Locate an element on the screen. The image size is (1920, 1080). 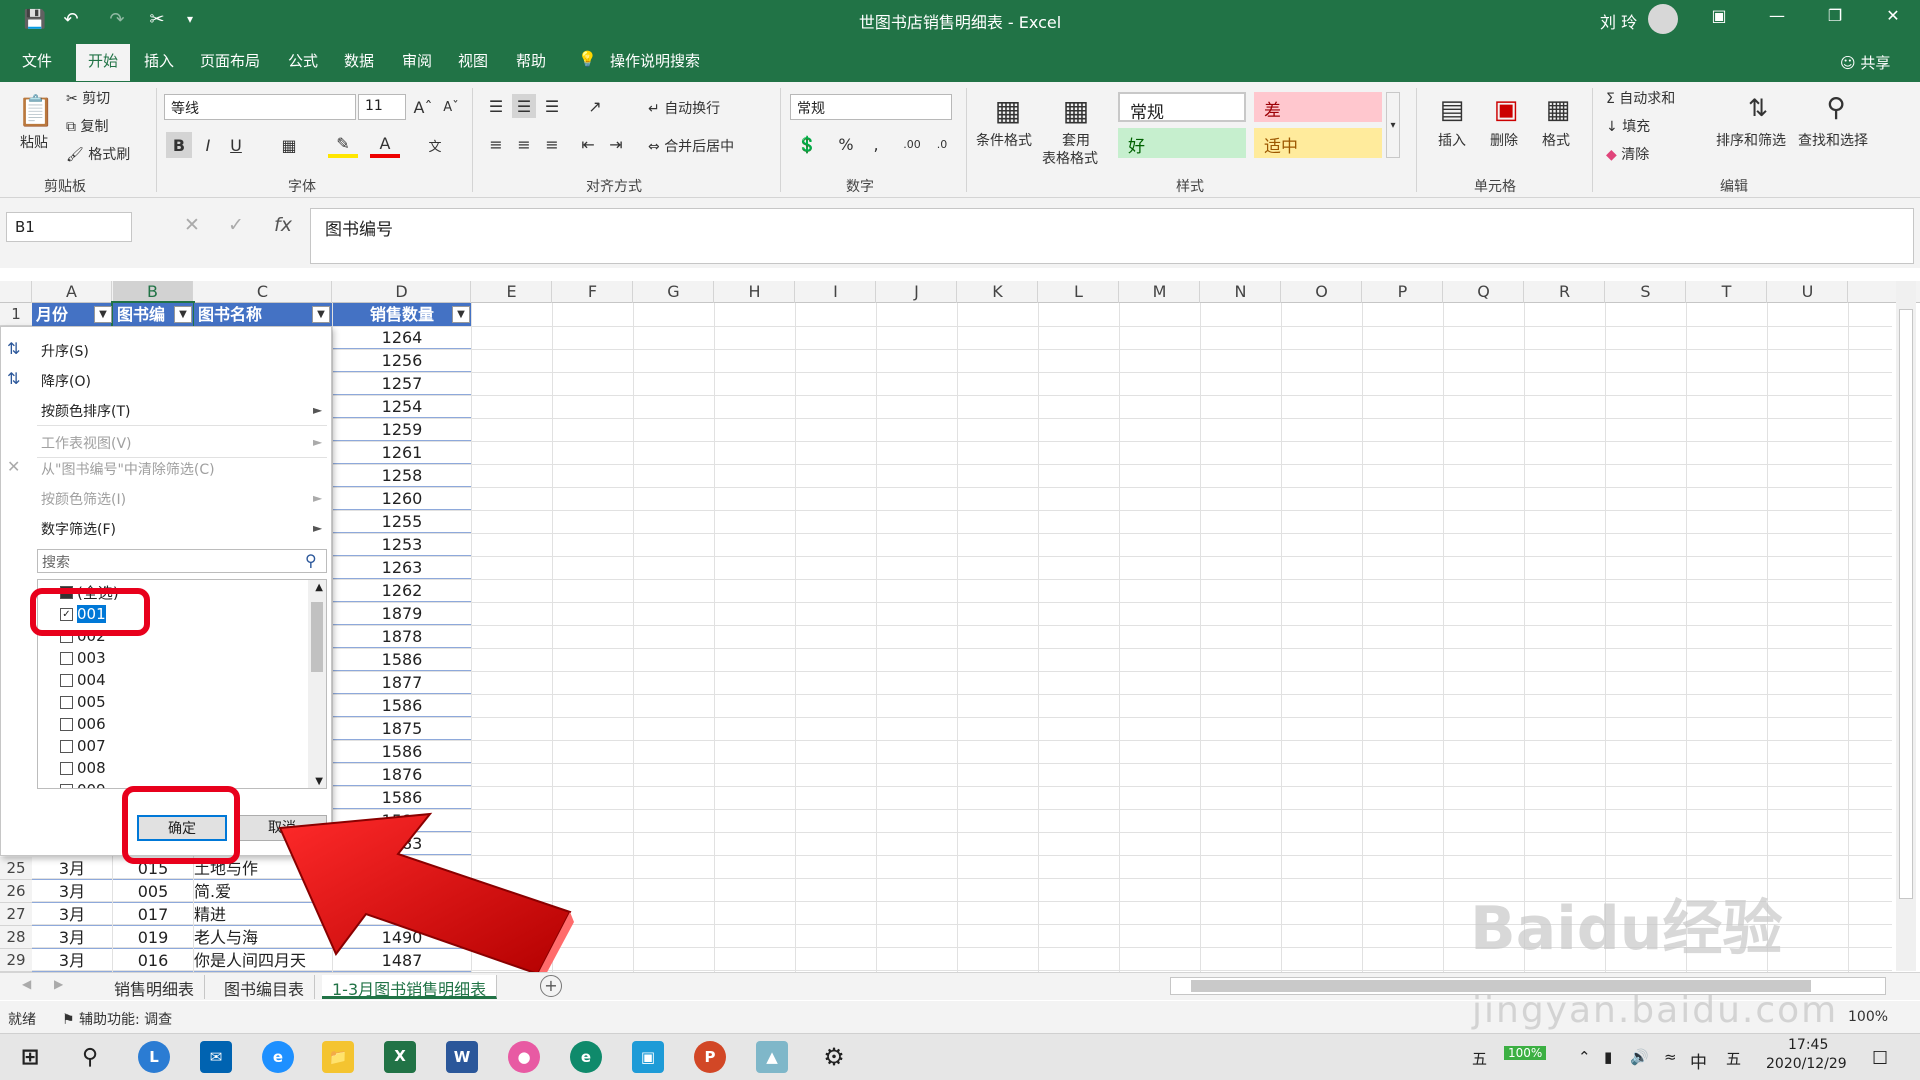
excel-icon: X is located at coordinates (400, 1057).